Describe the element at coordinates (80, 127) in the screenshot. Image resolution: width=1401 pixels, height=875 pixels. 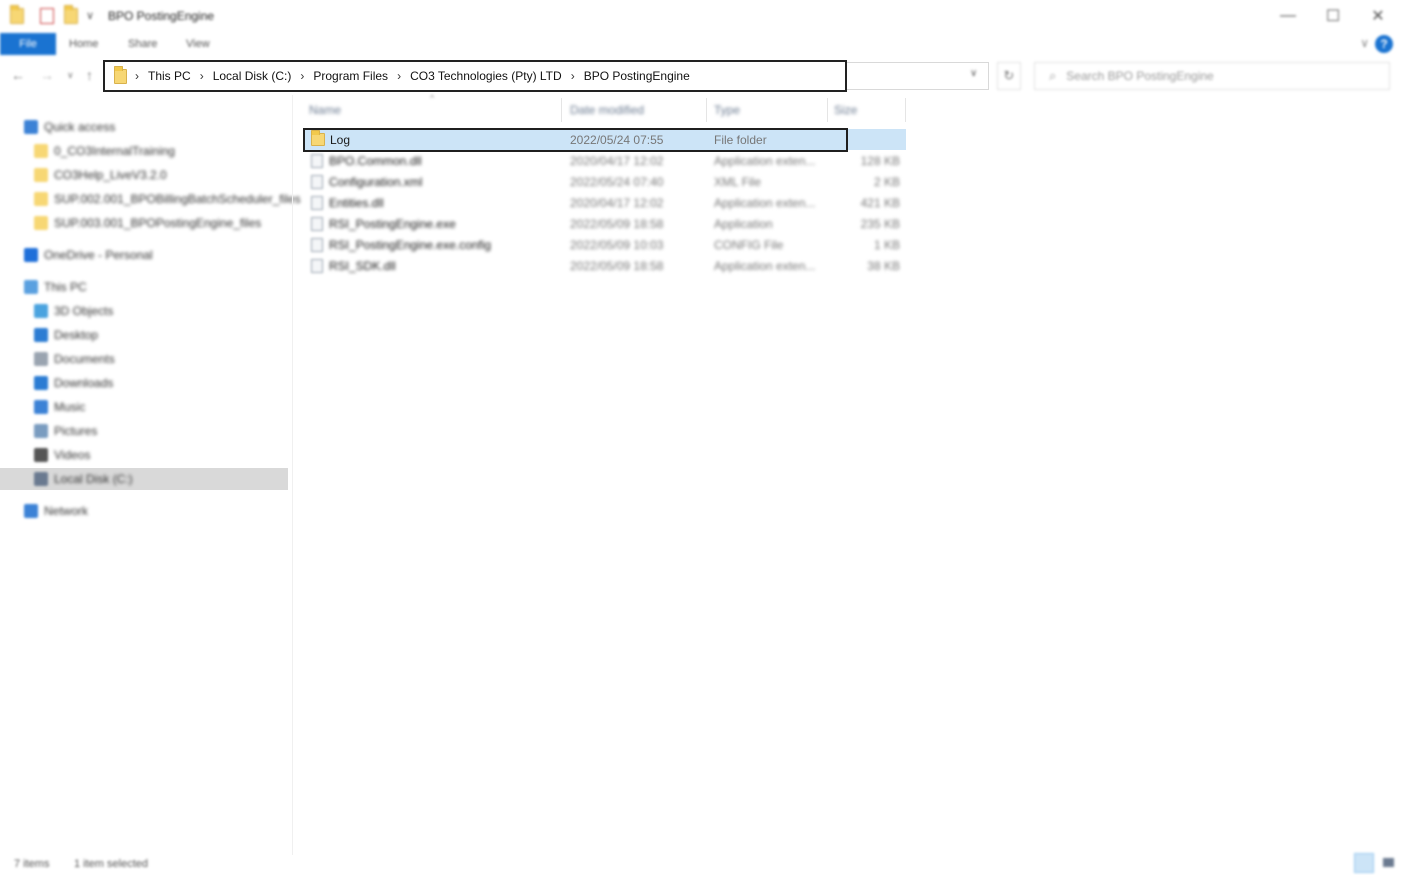
I see `sidebar-item-label: Quick access` at that location.